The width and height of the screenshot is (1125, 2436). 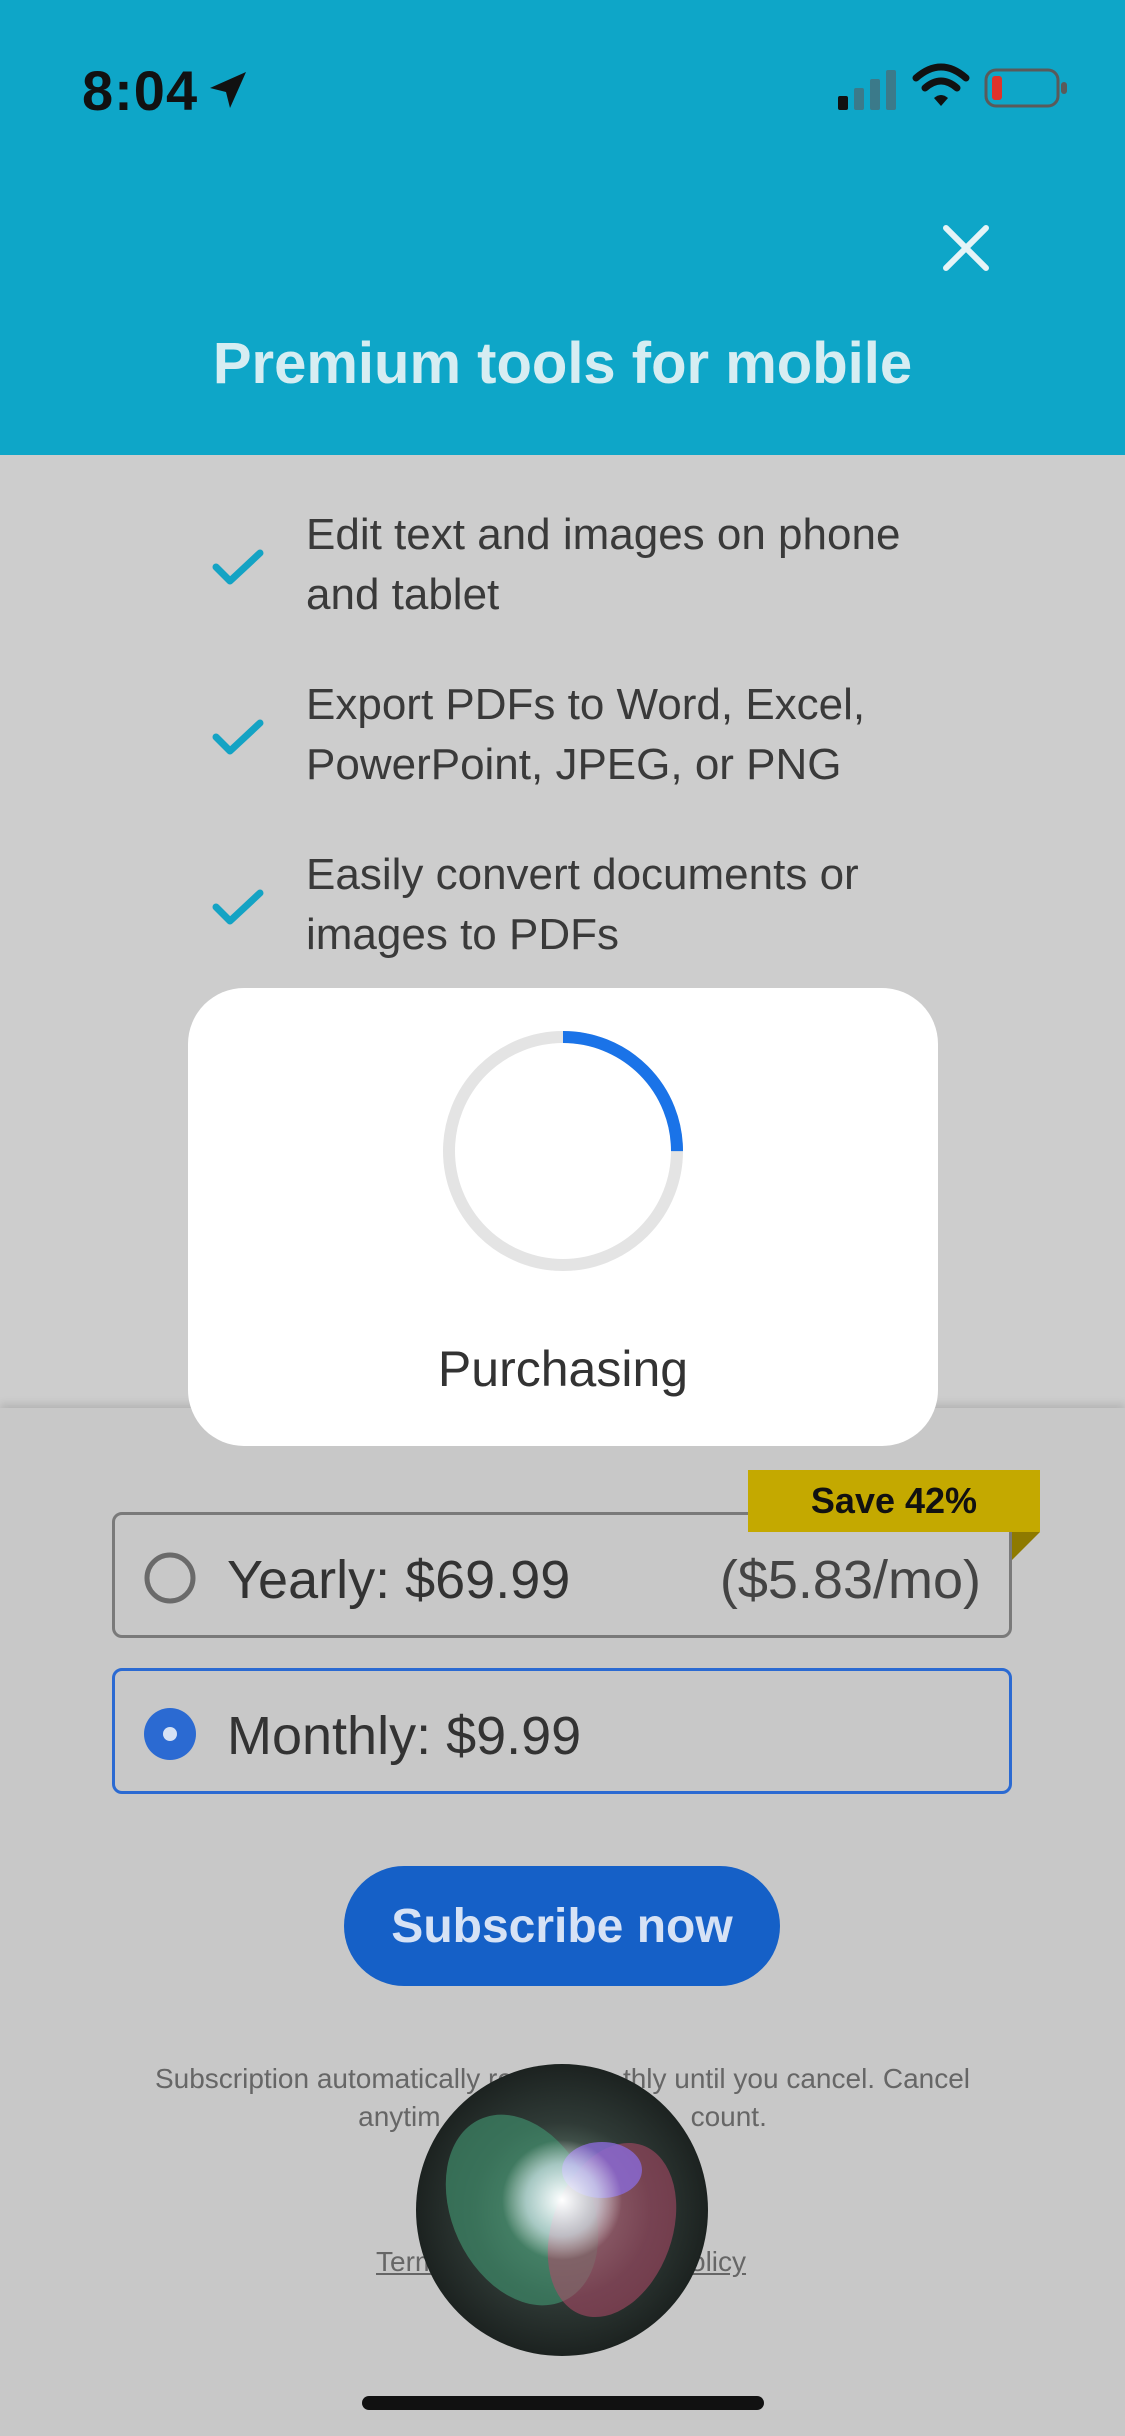 I want to click on loading-spinner-icon, so click(x=563, y=1151).